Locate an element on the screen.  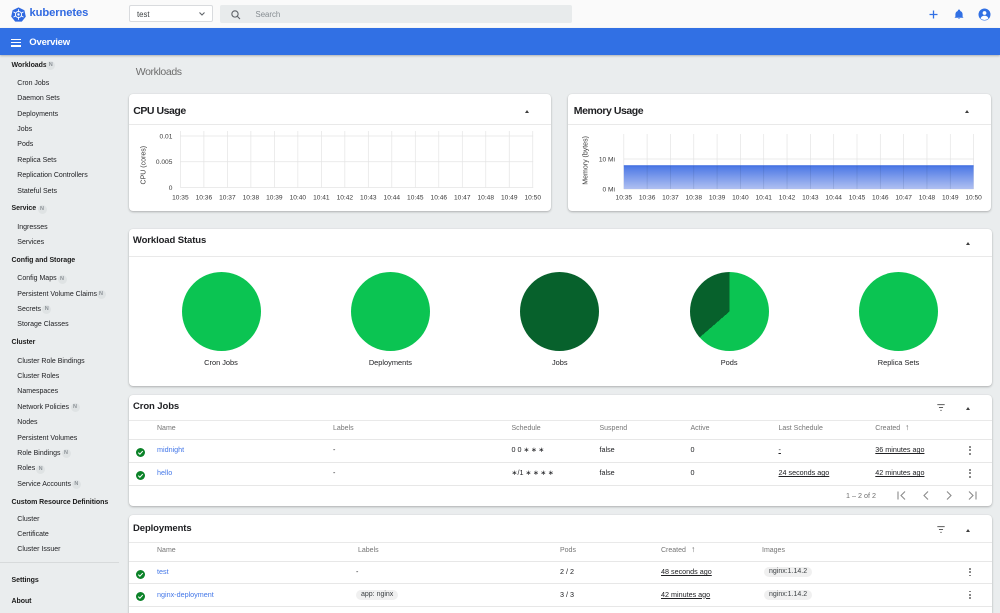
svg-text: 0 Mi is located at coordinates (609, 189).